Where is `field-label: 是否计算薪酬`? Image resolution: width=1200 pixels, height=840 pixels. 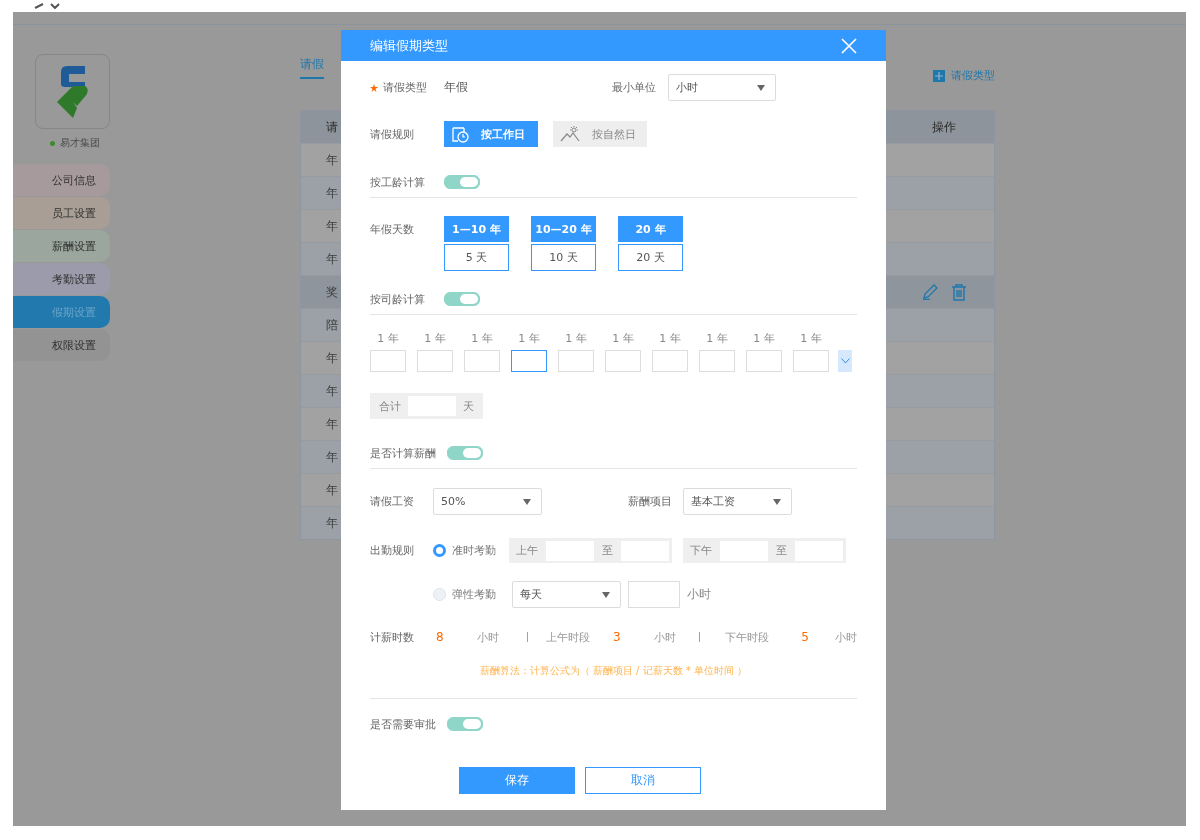
field-label: 是否计算薪酬 is located at coordinates (403, 453).